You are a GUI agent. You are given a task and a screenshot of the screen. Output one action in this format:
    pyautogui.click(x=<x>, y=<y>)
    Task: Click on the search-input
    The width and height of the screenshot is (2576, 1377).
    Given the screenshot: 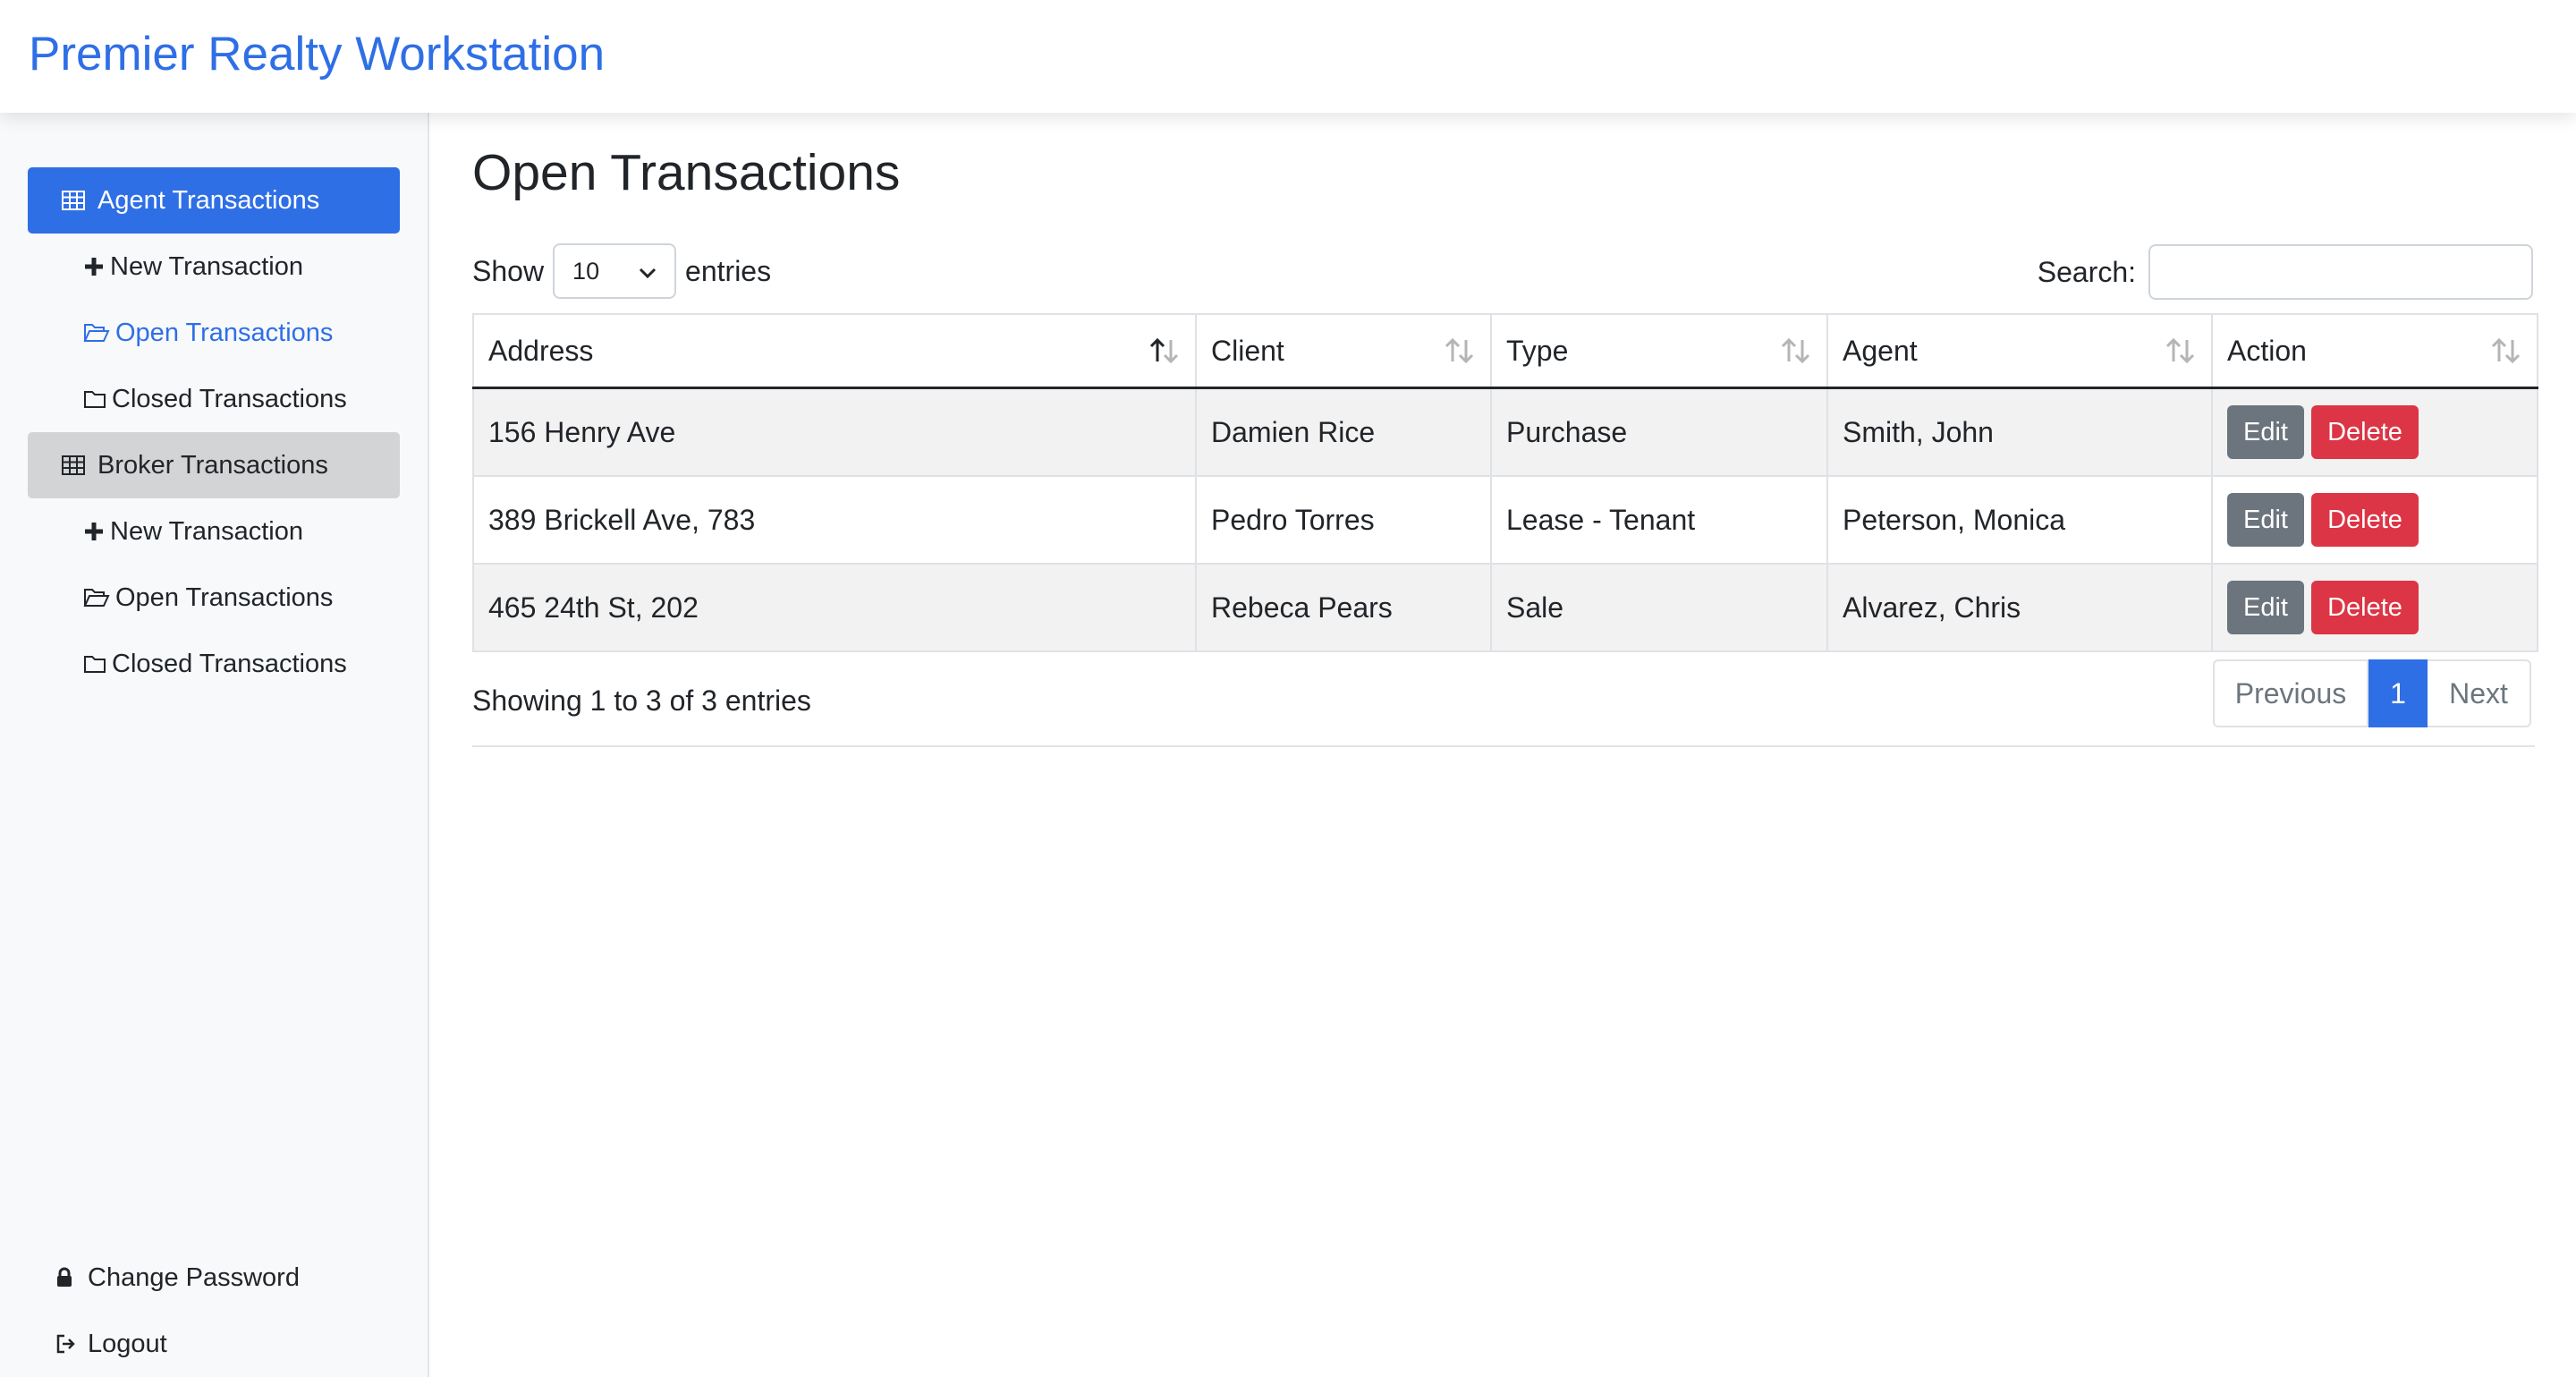 What is the action you would take?
    pyautogui.click(x=2340, y=272)
    